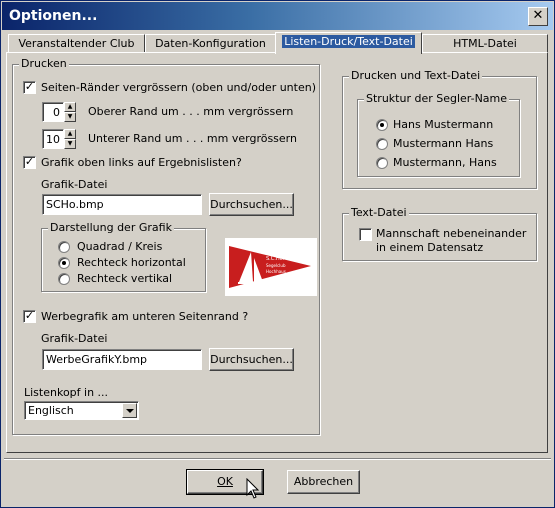 The width and height of the screenshot is (555, 508). What do you see at coordinates (122, 204) in the screenshot?
I see `graphic-file-input: SCHo.bmp` at bounding box center [122, 204].